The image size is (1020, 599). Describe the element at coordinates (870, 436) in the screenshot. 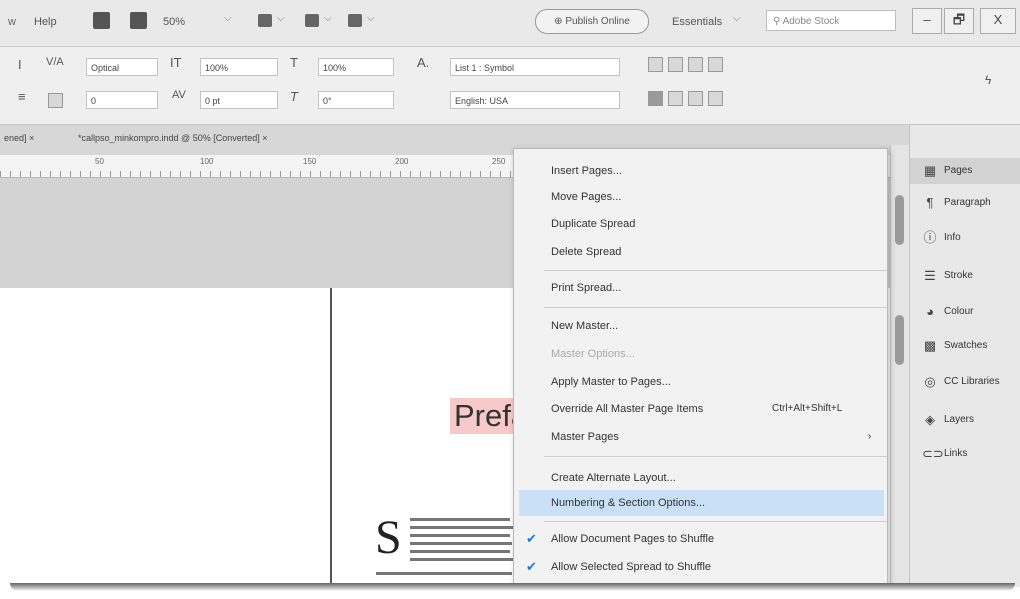

I see `submenu-arrow-icon: ›` at that location.